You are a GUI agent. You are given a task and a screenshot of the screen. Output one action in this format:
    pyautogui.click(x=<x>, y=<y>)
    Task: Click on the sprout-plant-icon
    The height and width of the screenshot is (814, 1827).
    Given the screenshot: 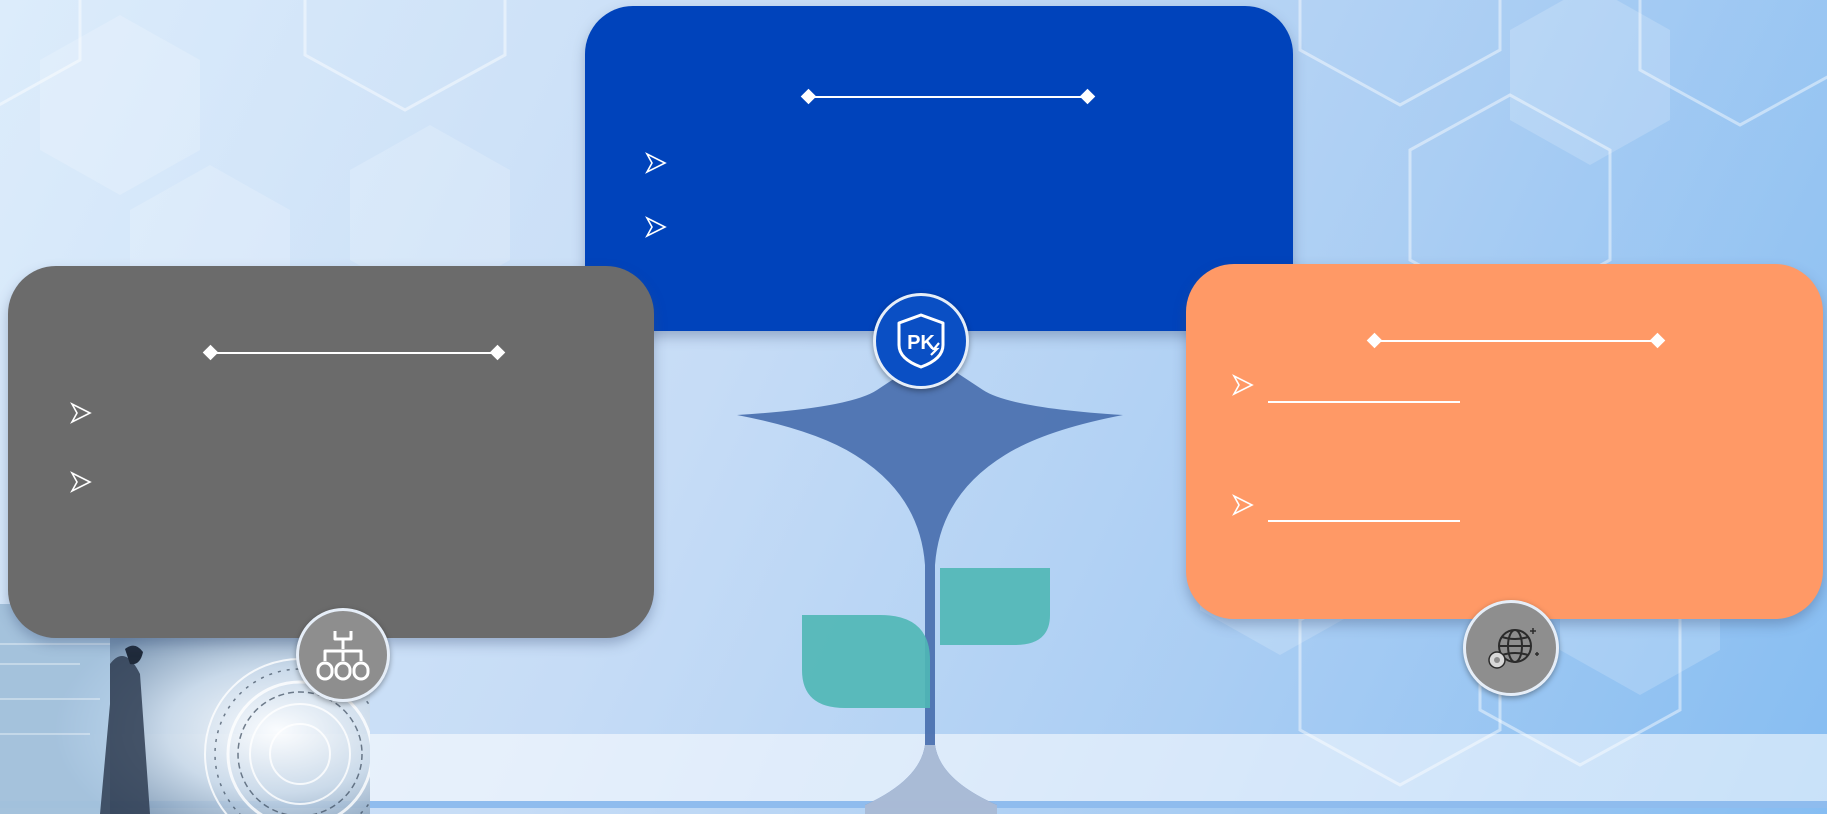 What is the action you would take?
    pyautogui.click(x=930, y=584)
    